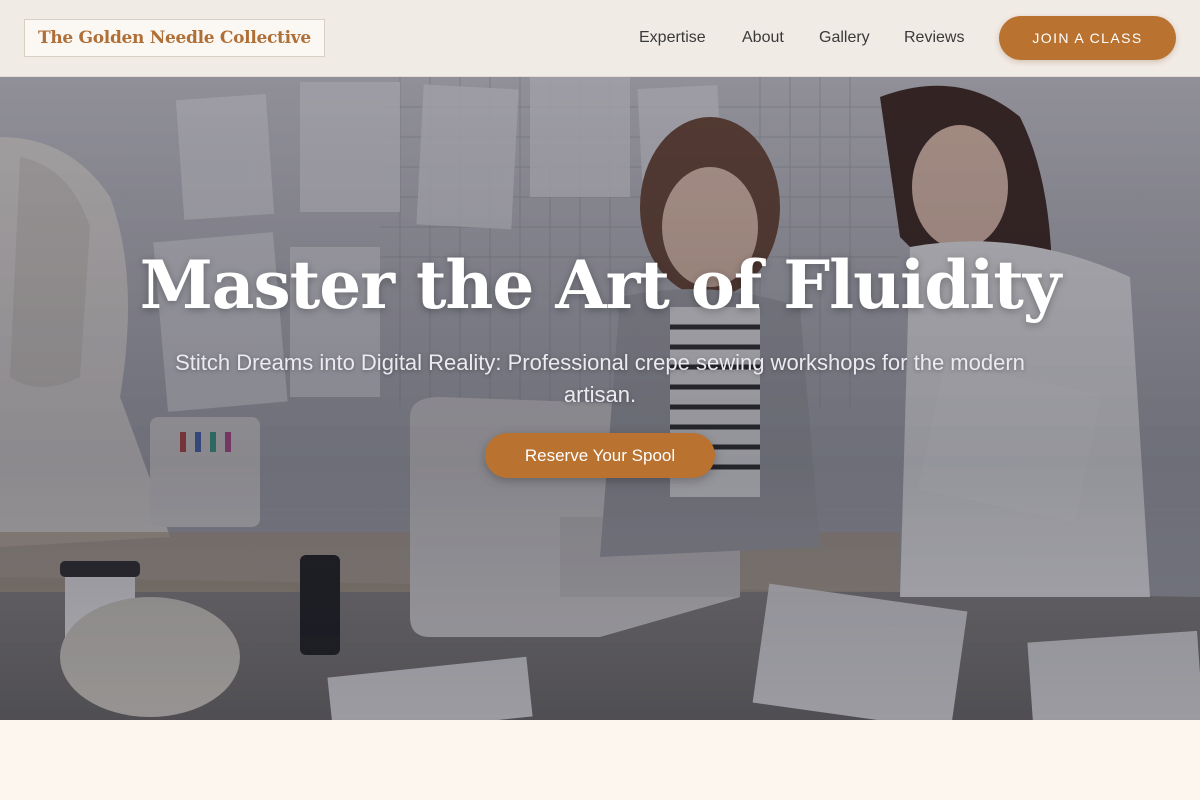 Image resolution: width=1200 pixels, height=800 pixels. Describe the element at coordinates (934, 38) in the screenshot. I see `nav-link-reviews: Reviews` at that location.